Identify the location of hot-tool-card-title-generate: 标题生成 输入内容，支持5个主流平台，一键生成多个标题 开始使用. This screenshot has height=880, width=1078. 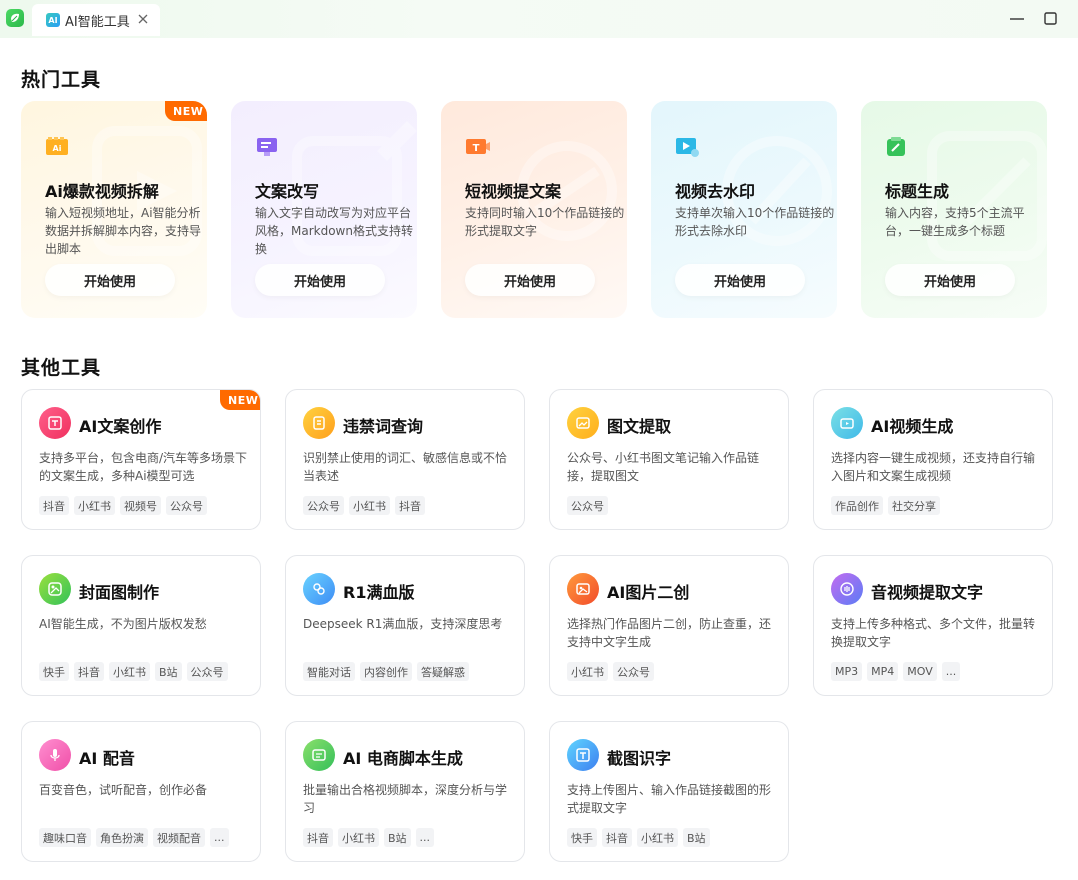
(954, 209).